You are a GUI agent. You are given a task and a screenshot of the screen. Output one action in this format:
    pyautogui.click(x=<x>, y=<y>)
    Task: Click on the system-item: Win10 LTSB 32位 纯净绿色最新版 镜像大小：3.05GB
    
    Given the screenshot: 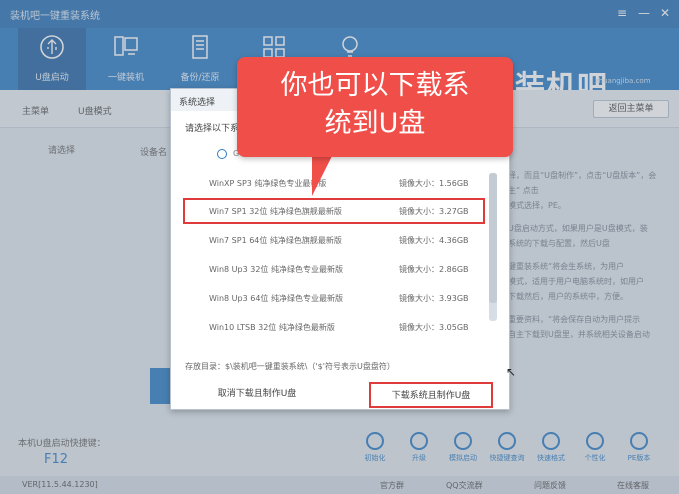 What is the action you would take?
    pyautogui.click(x=334, y=327)
    